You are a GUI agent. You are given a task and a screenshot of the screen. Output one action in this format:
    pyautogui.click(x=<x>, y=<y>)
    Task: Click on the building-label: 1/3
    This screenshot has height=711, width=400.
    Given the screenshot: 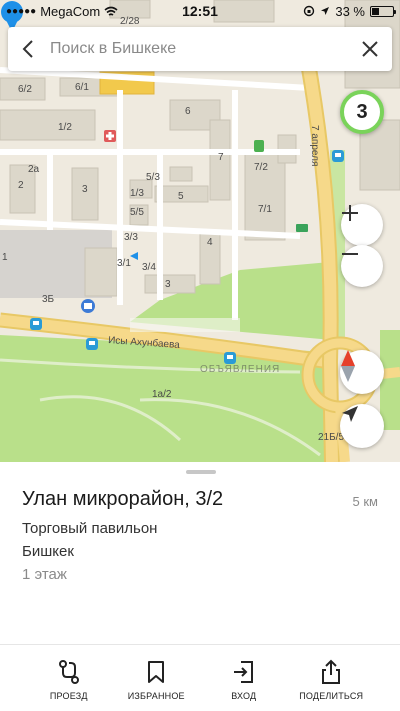 What is the action you would take?
    pyautogui.click(x=137, y=193)
    